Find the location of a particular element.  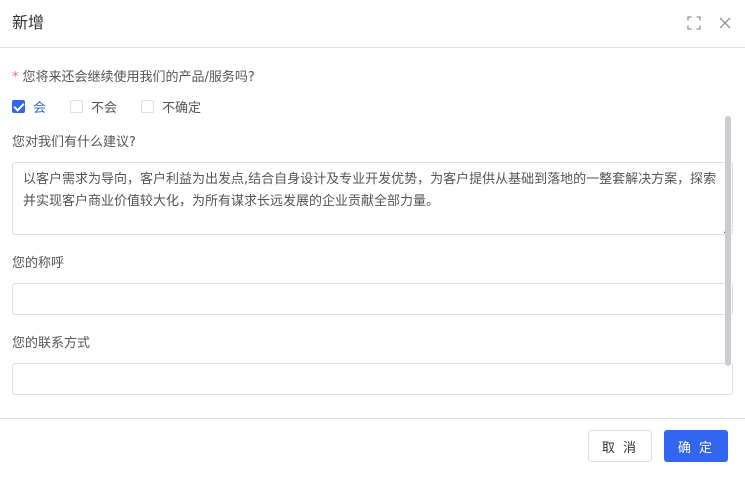

required-mark: * is located at coordinates (15, 77).